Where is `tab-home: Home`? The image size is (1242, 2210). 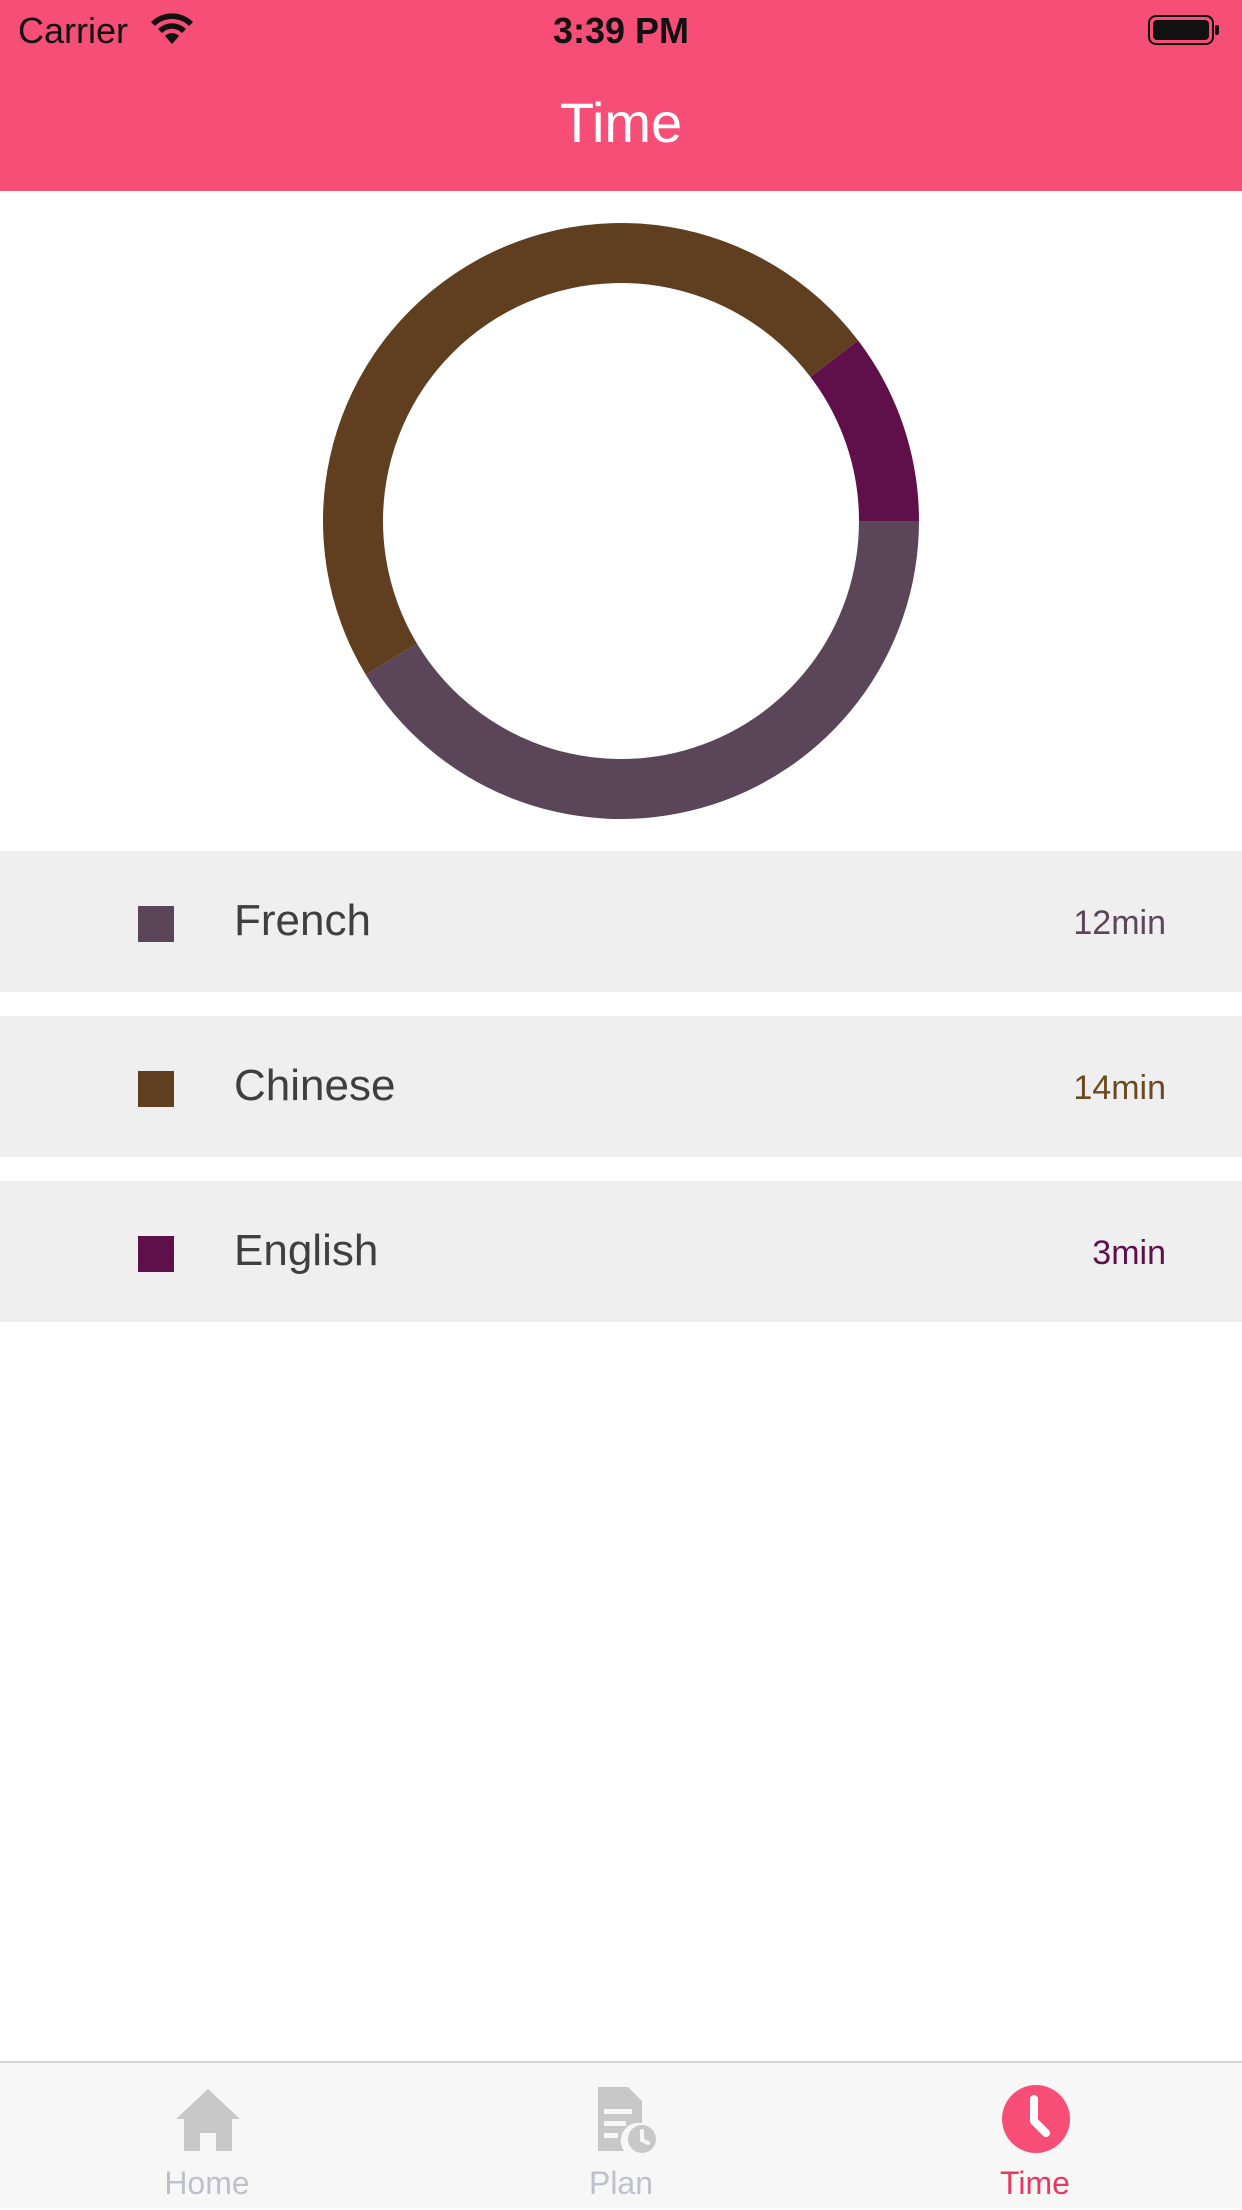
tab-home: Home is located at coordinates (207, 2136).